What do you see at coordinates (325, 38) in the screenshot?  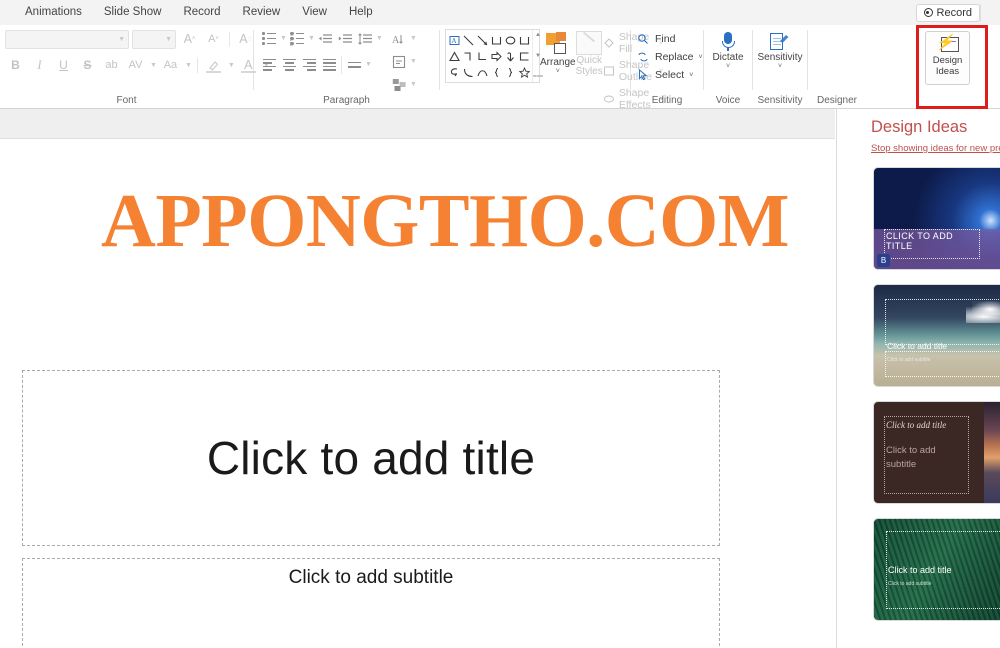 I see `decrease-indent-button` at bounding box center [325, 38].